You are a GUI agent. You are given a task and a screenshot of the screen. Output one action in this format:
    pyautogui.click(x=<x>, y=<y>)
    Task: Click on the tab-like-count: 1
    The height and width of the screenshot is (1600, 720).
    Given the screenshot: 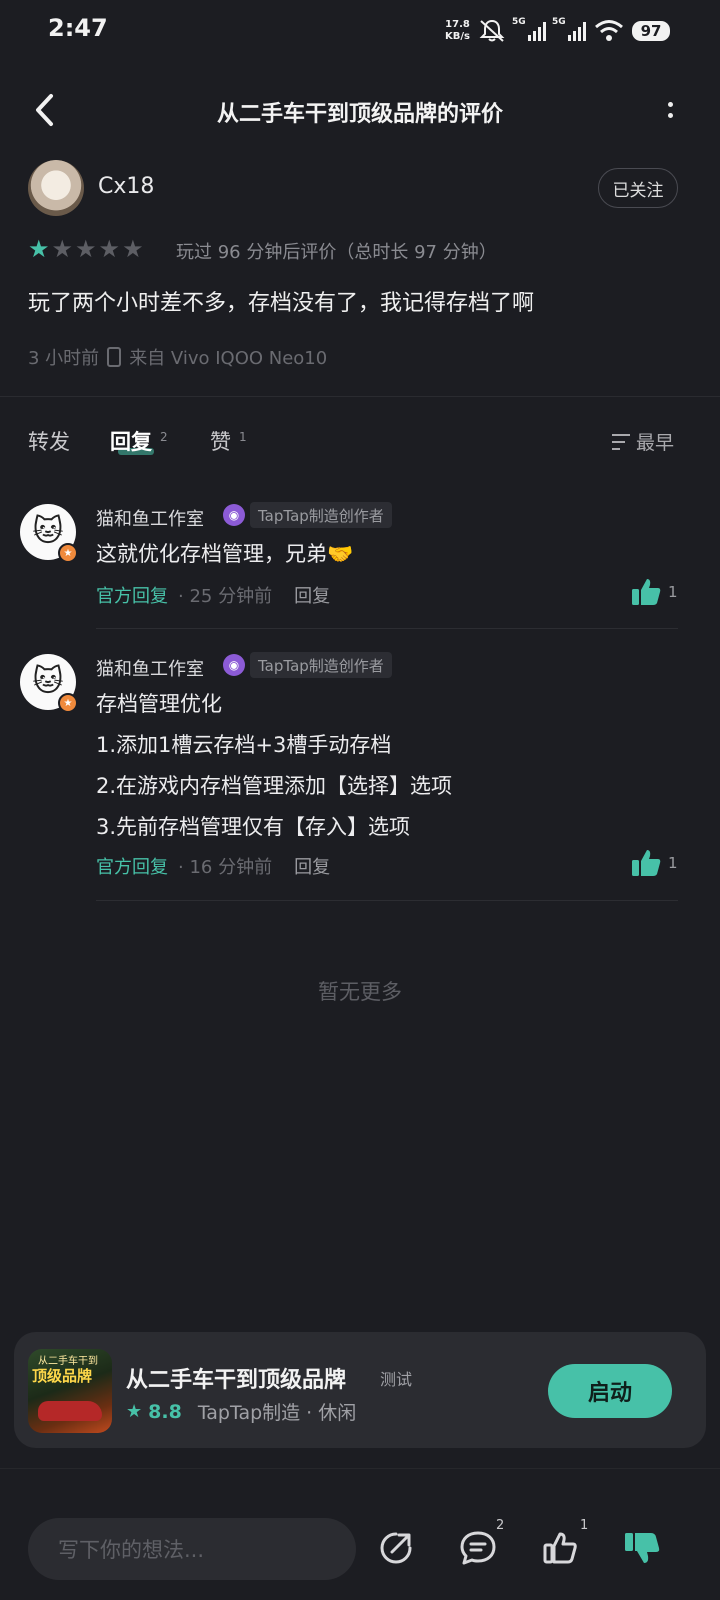 What is the action you would take?
    pyautogui.click(x=243, y=437)
    